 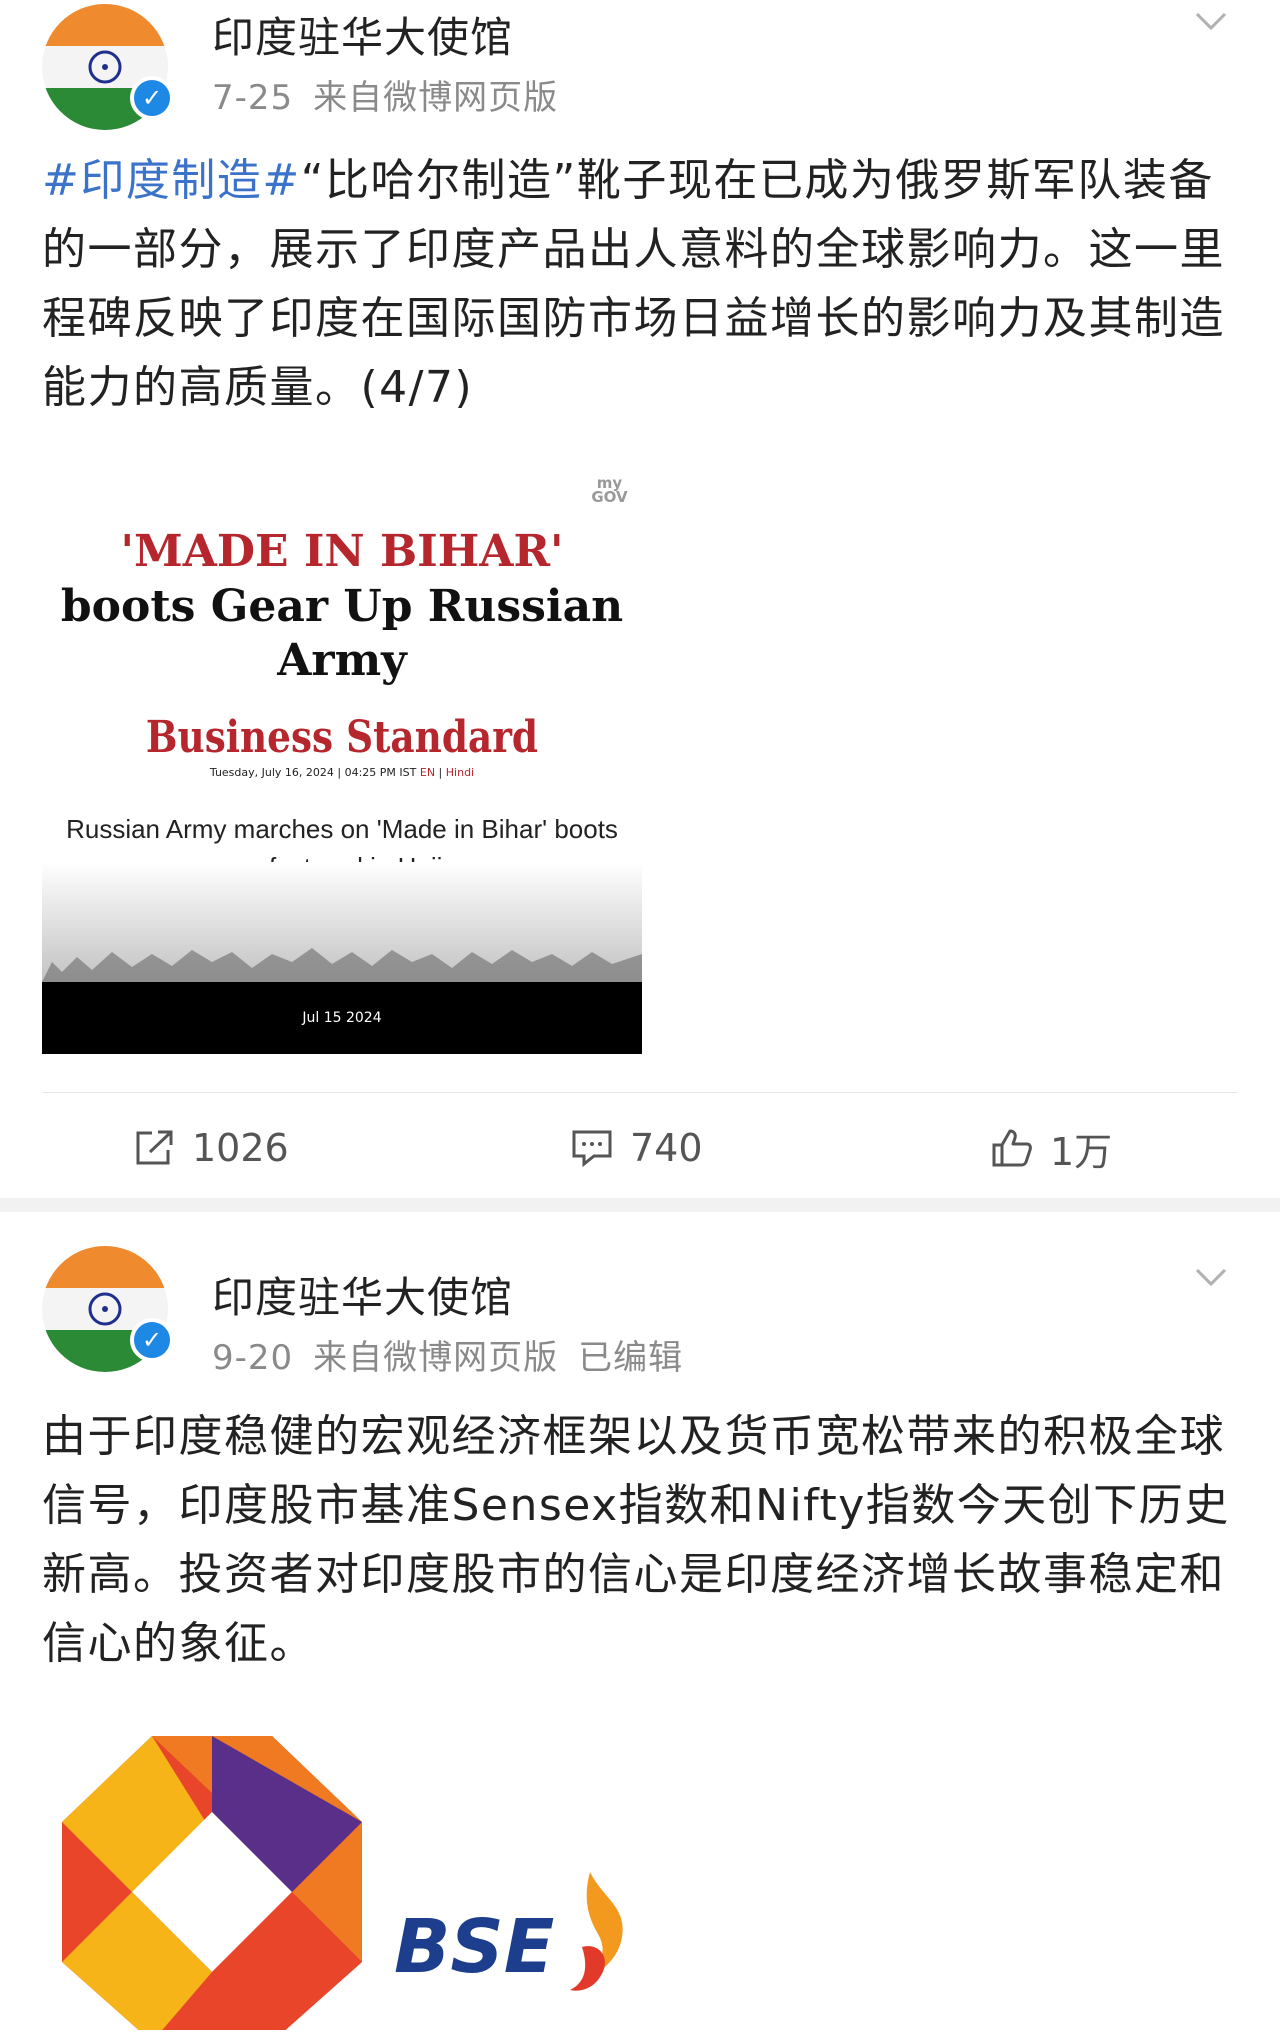 What do you see at coordinates (666, 1148) in the screenshot?
I see `comment-count: 740` at bounding box center [666, 1148].